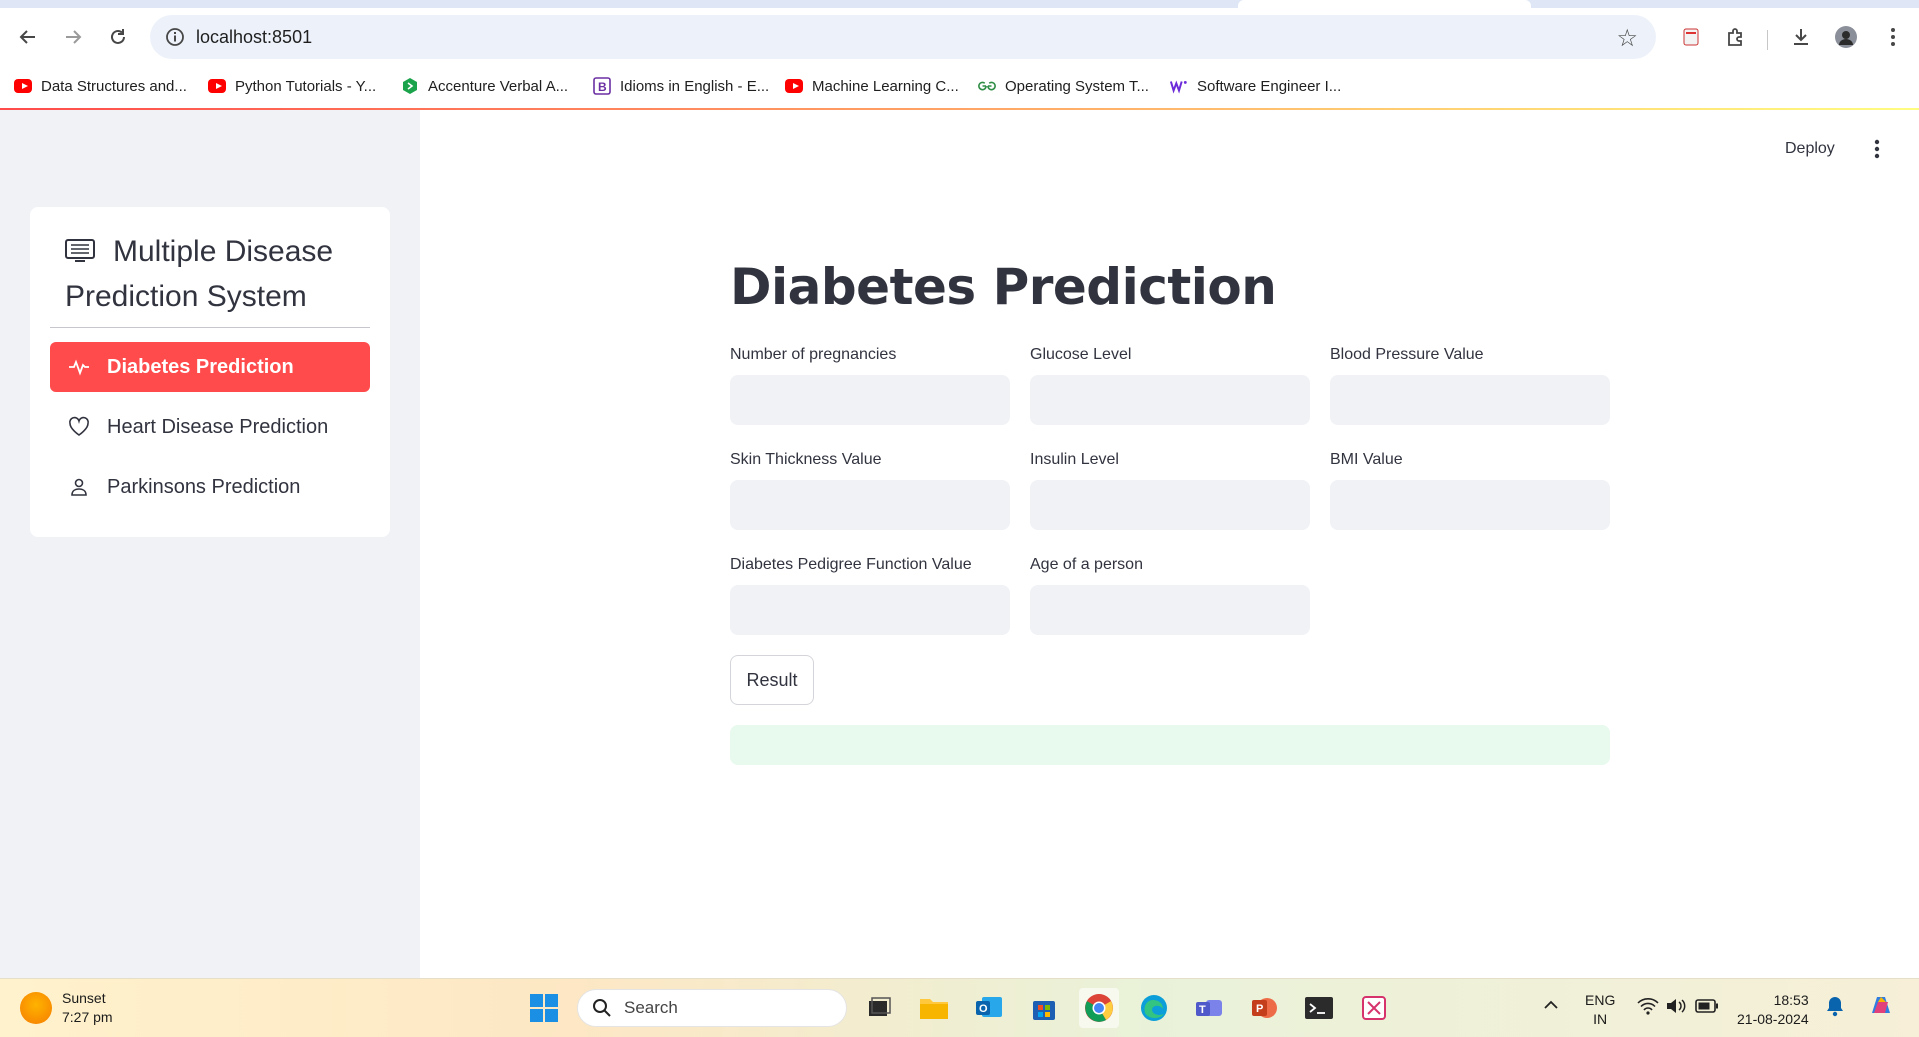 This screenshot has height=1037, width=1919. What do you see at coordinates (1470, 400) in the screenshot?
I see `blood-pressure-input` at bounding box center [1470, 400].